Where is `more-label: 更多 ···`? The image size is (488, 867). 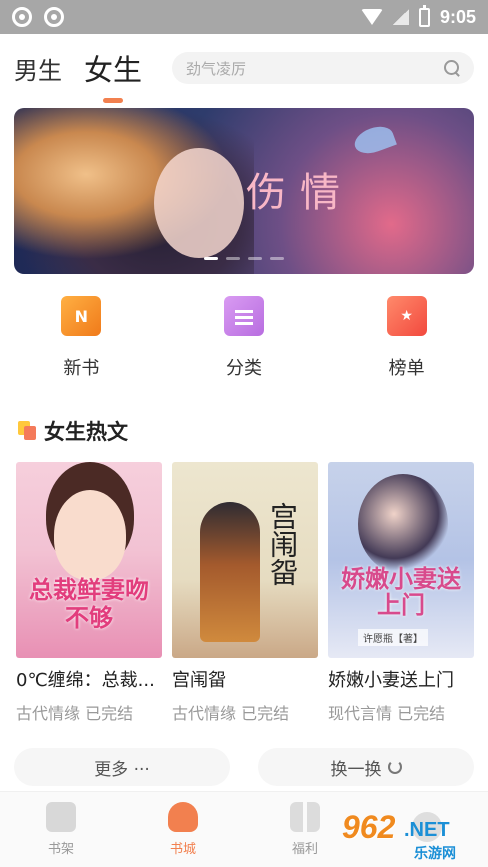
more-label: 更多 ··· is located at coordinates (122, 769).